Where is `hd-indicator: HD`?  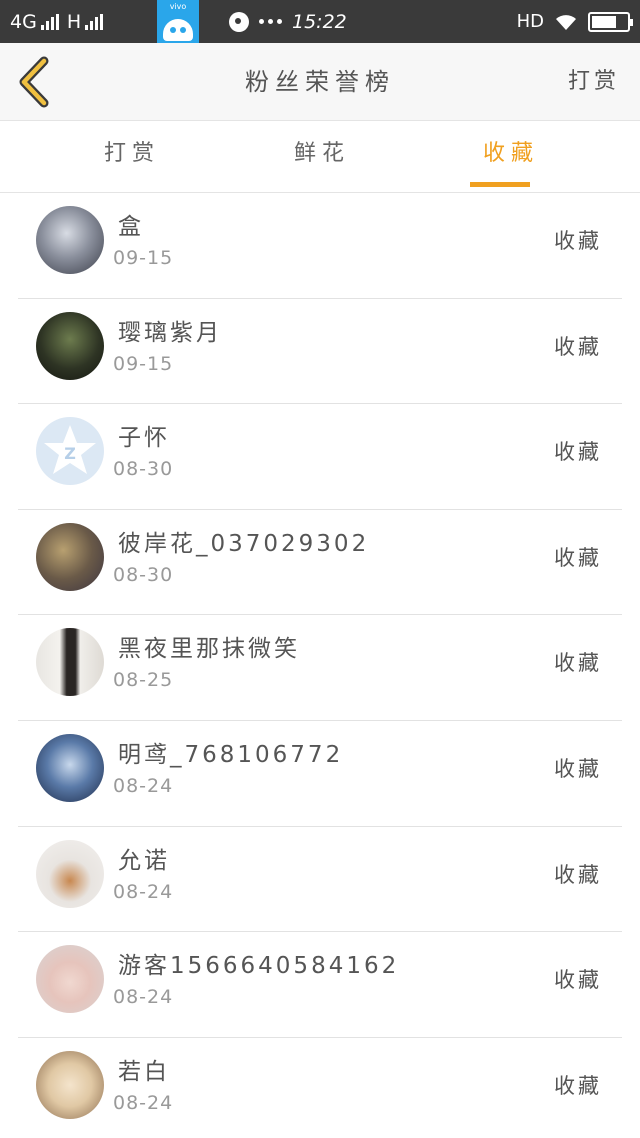
hd-indicator: HD is located at coordinates (530, 21).